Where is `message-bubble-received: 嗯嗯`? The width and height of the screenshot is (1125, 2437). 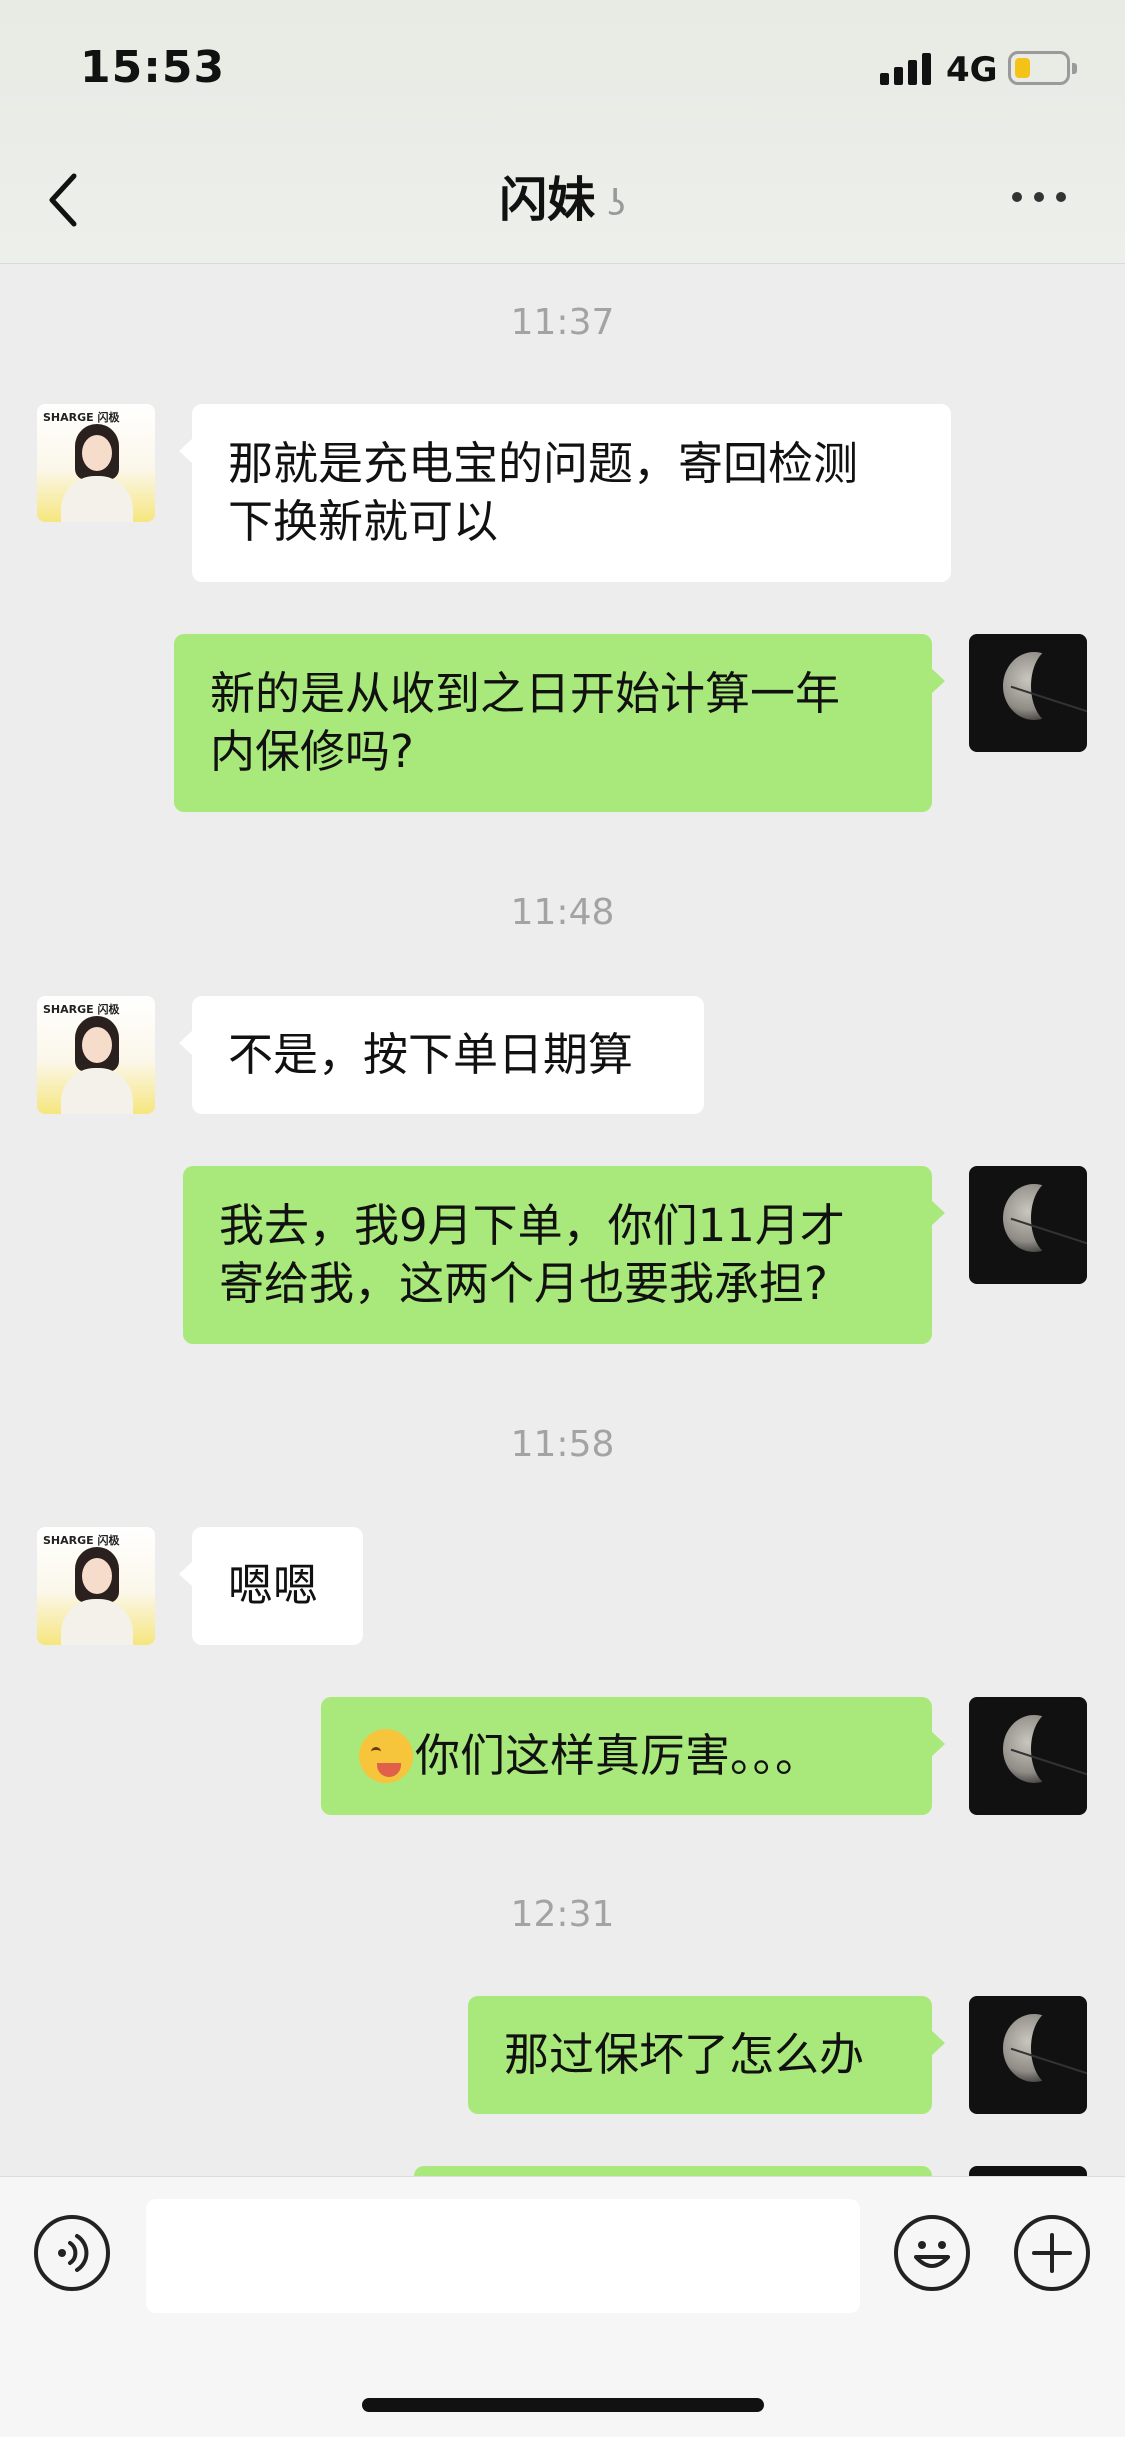 message-bubble-received: 嗯嗯 is located at coordinates (271, 1586).